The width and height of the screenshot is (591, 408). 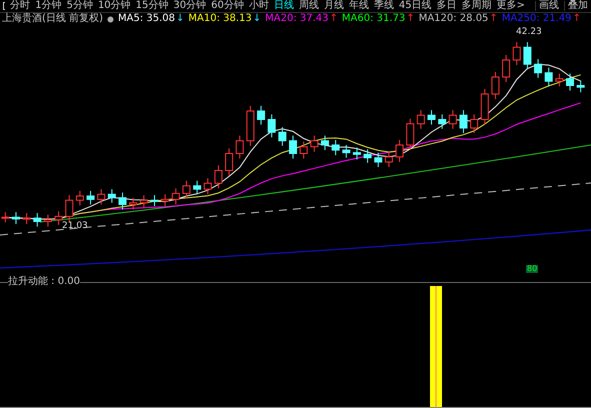 What do you see at coordinates (477, 6) in the screenshot?
I see `period-tab: 多周期` at bounding box center [477, 6].